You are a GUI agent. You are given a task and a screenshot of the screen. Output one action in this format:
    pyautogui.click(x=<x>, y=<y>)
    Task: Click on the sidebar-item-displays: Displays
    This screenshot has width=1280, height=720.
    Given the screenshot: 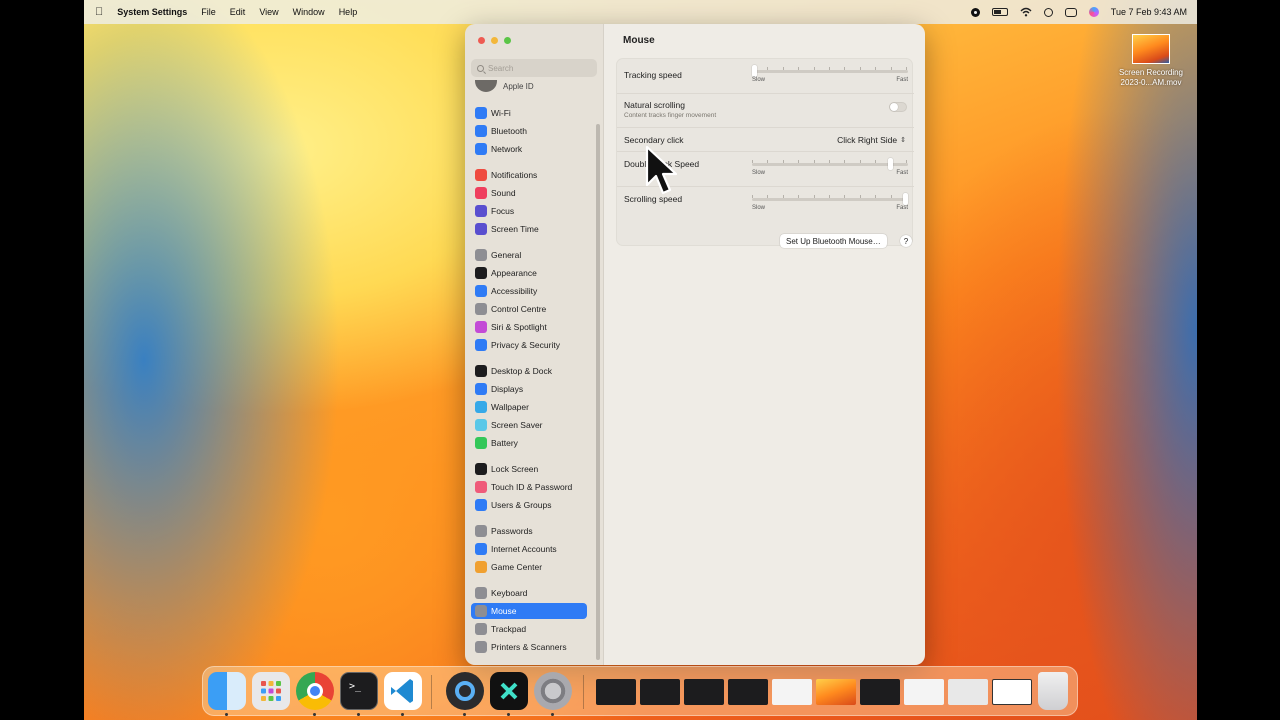 What is the action you would take?
    pyautogui.click(x=529, y=389)
    